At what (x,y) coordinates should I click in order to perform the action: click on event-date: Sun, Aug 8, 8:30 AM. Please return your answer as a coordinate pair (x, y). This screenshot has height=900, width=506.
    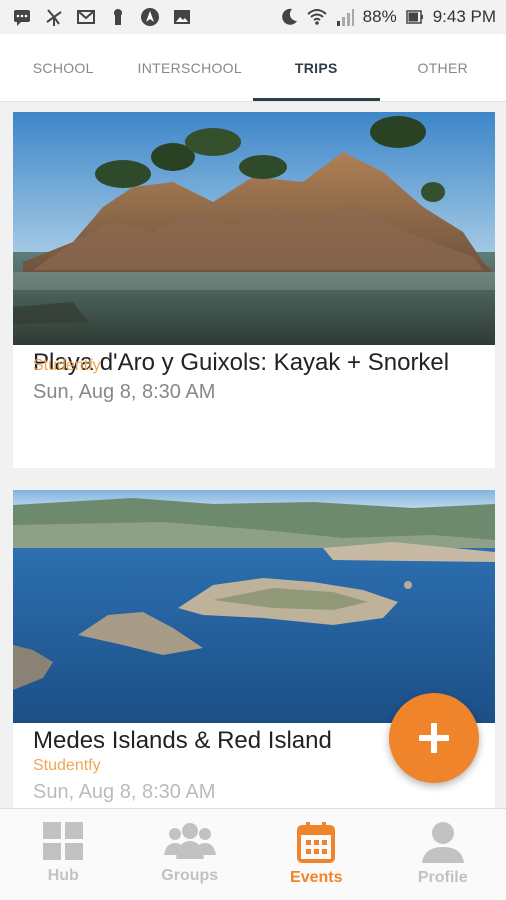
    Looking at the image, I should click on (124, 392).